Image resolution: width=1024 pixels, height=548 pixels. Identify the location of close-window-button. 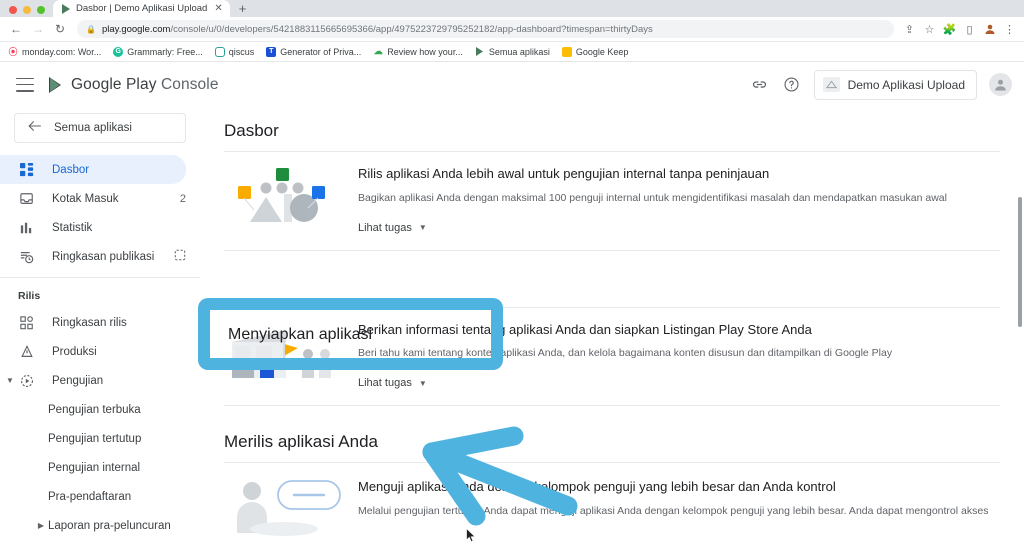
(13, 10).